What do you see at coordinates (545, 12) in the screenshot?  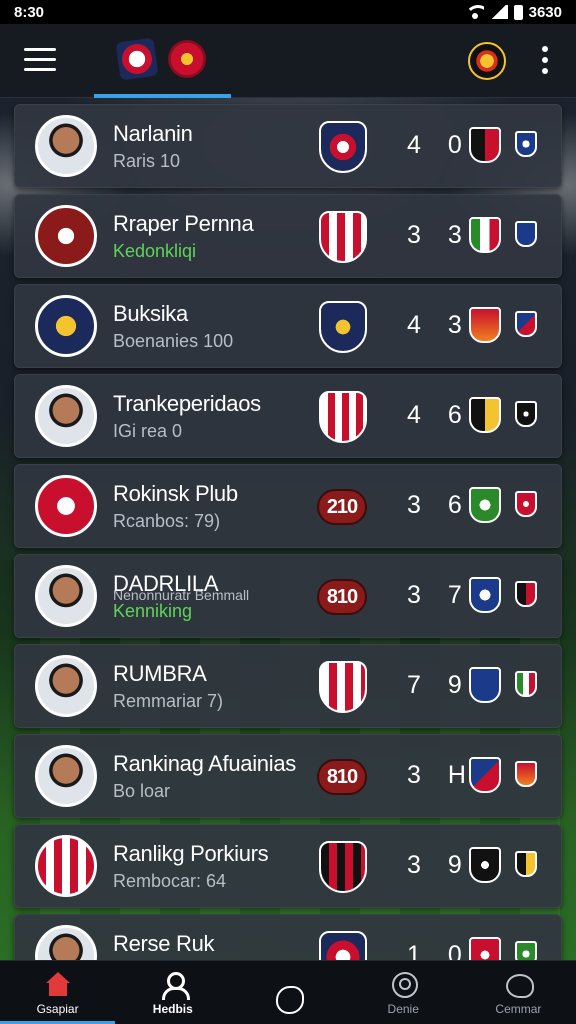 I see `status-clock-right: 3630` at bounding box center [545, 12].